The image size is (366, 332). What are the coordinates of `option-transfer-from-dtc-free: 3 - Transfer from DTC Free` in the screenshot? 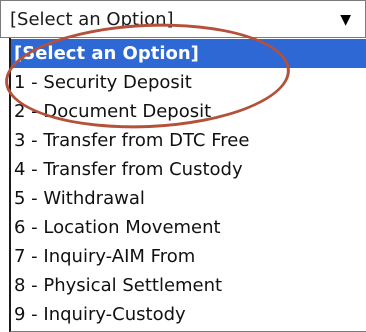 It's located at (188, 140).